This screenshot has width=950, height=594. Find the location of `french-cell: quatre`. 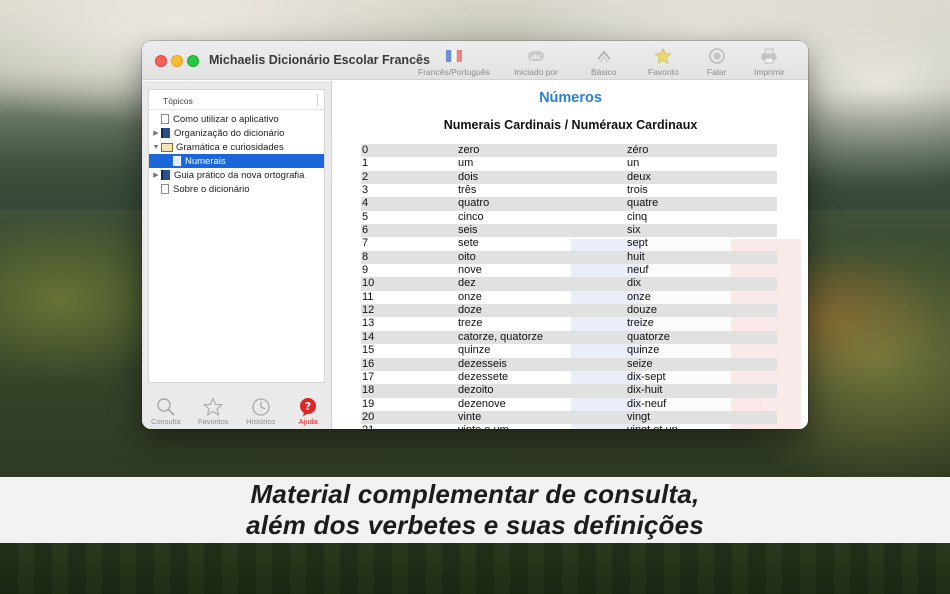

french-cell: quatre is located at coordinates (643, 203).